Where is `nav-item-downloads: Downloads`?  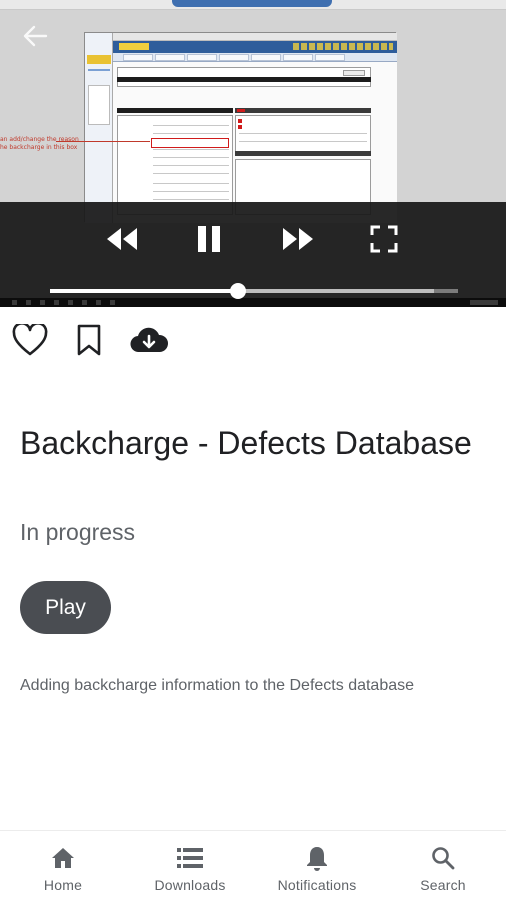
nav-item-downloads: Downloads is located at coordinates (190, 865).